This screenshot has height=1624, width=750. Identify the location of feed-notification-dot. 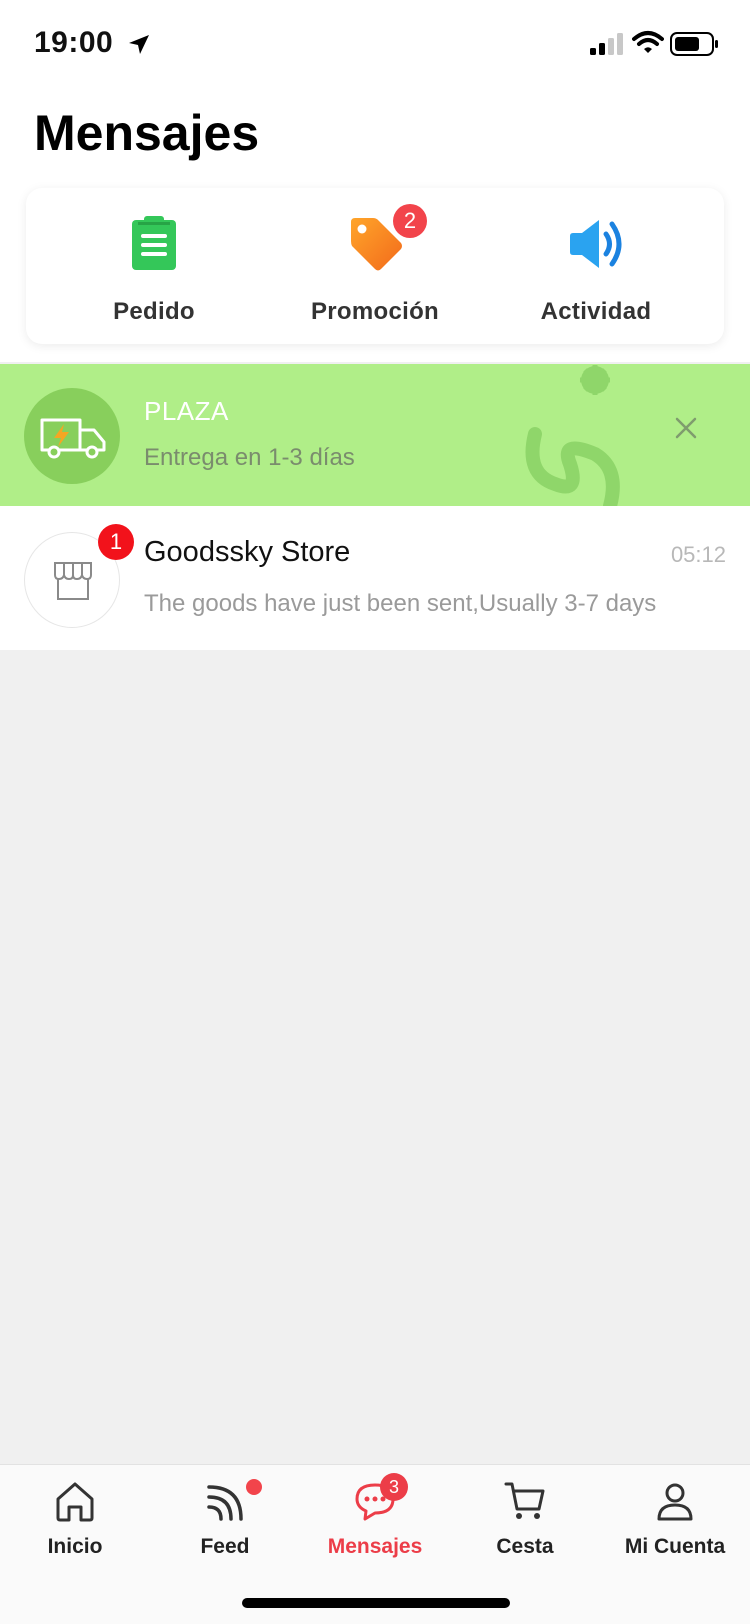
(254, 1487).